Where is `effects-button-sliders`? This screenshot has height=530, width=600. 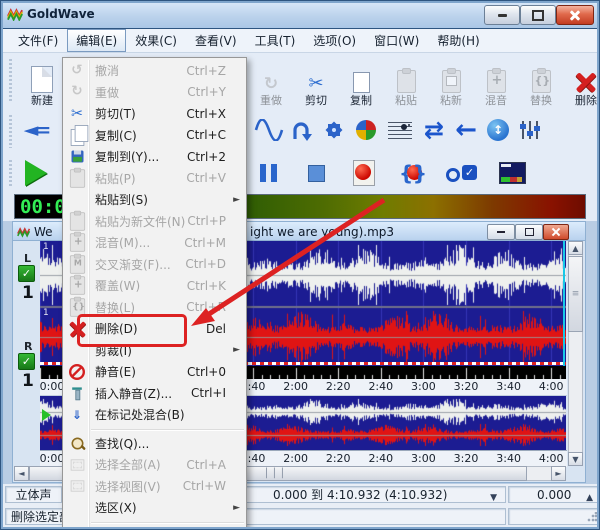
effects-button-sliders is located at coordinates (530, 130).